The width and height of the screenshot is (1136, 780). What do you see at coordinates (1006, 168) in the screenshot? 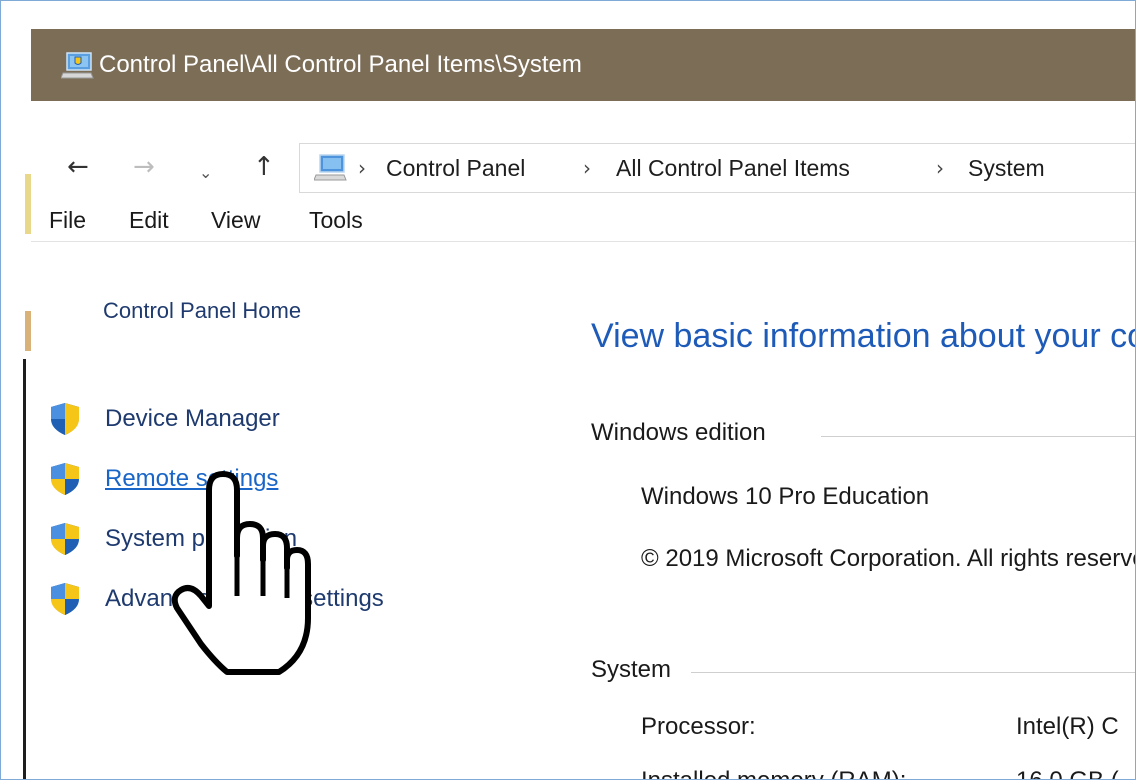
I see `breadcrumb-system: System` at bounding box center [1006, 168].